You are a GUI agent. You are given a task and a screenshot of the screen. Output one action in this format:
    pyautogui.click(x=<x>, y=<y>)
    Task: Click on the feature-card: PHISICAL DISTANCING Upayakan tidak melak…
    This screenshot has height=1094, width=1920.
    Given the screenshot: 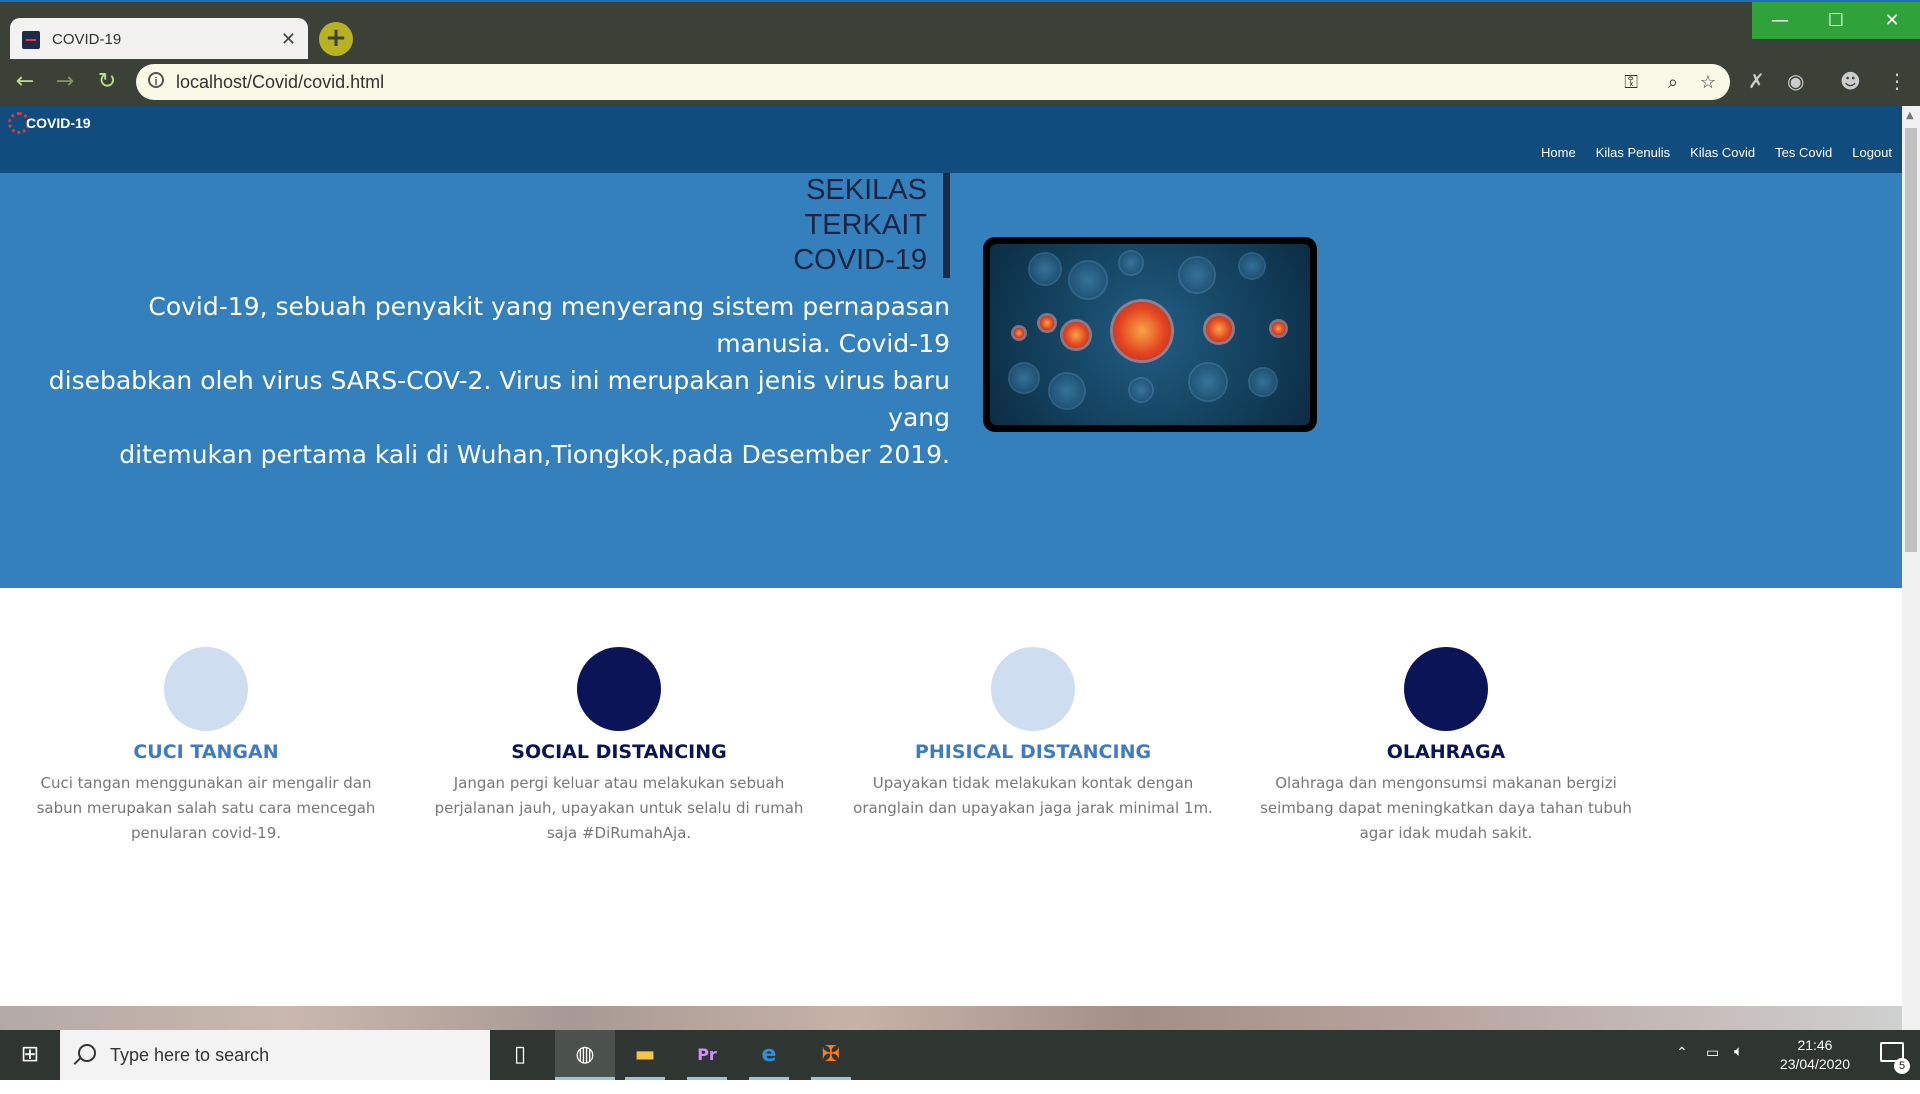 What is the action you would take?
    pyautogui.click(x=1033, y=704)
    